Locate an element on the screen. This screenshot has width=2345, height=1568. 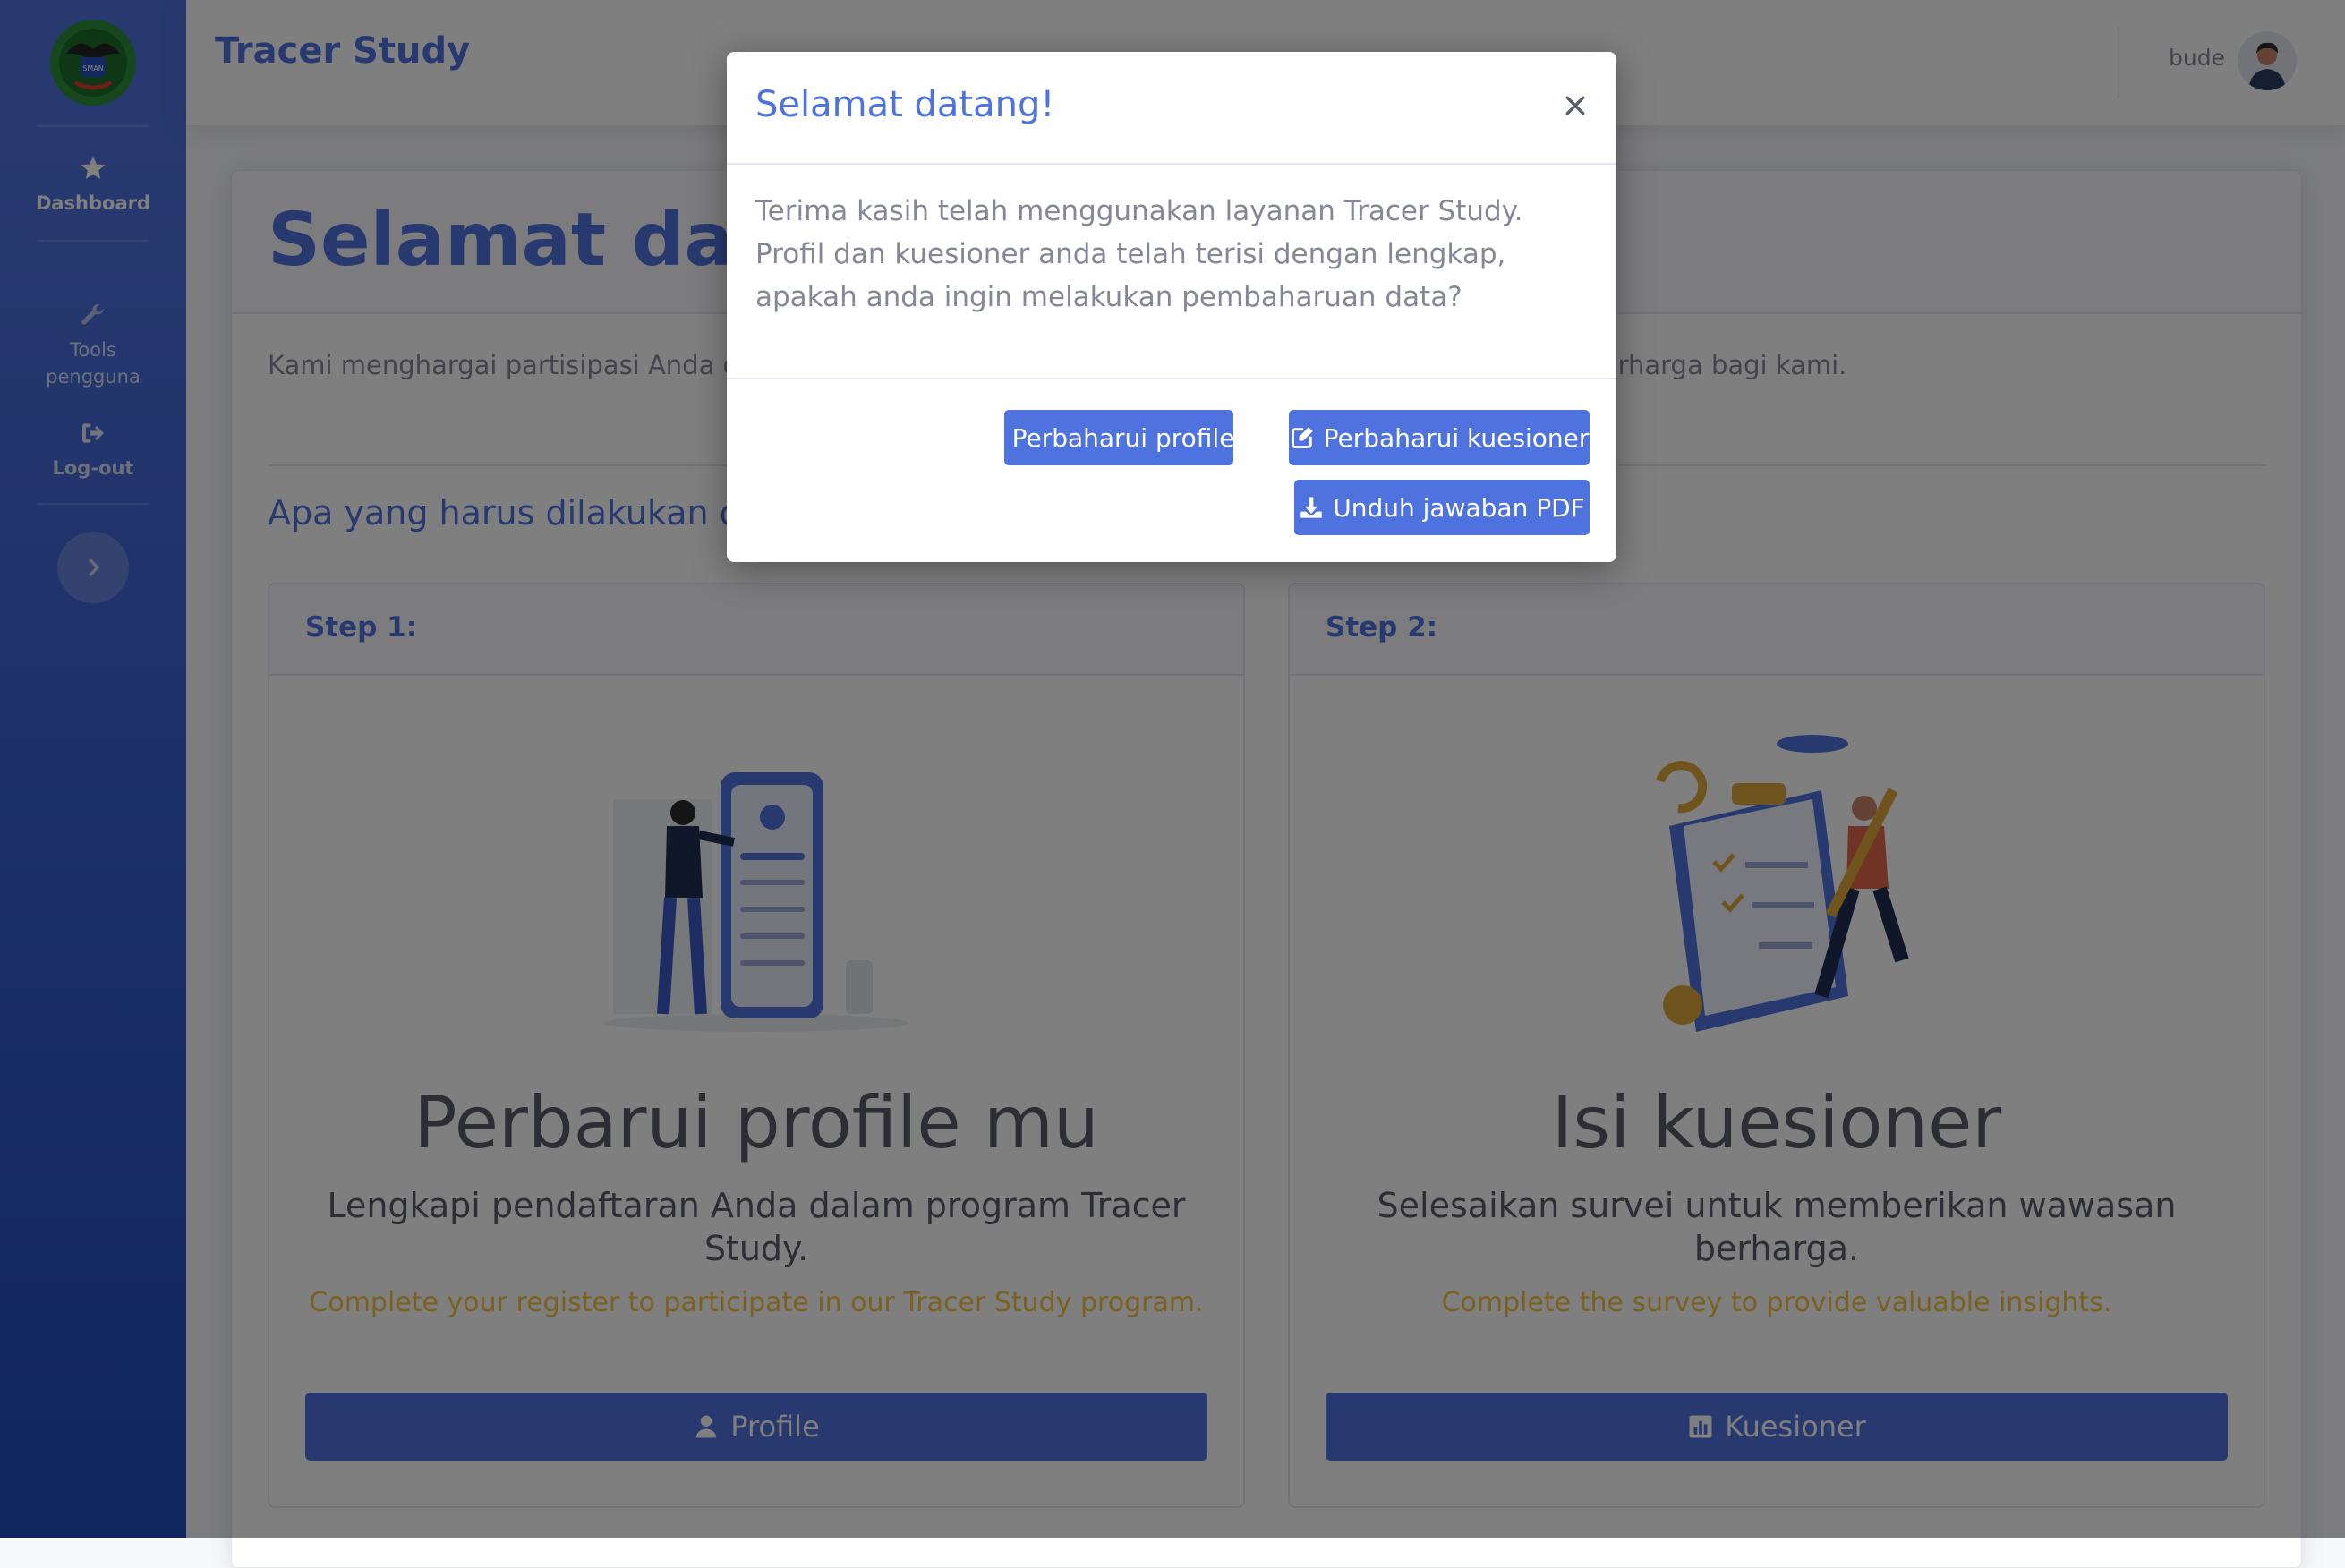
close-icon is located at coordinates (1575, 105).